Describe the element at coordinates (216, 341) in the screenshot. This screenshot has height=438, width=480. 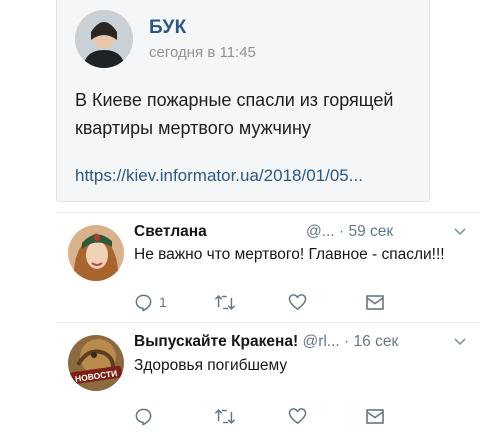
I see `user-name: Выпускайте Кракена!` at that location.